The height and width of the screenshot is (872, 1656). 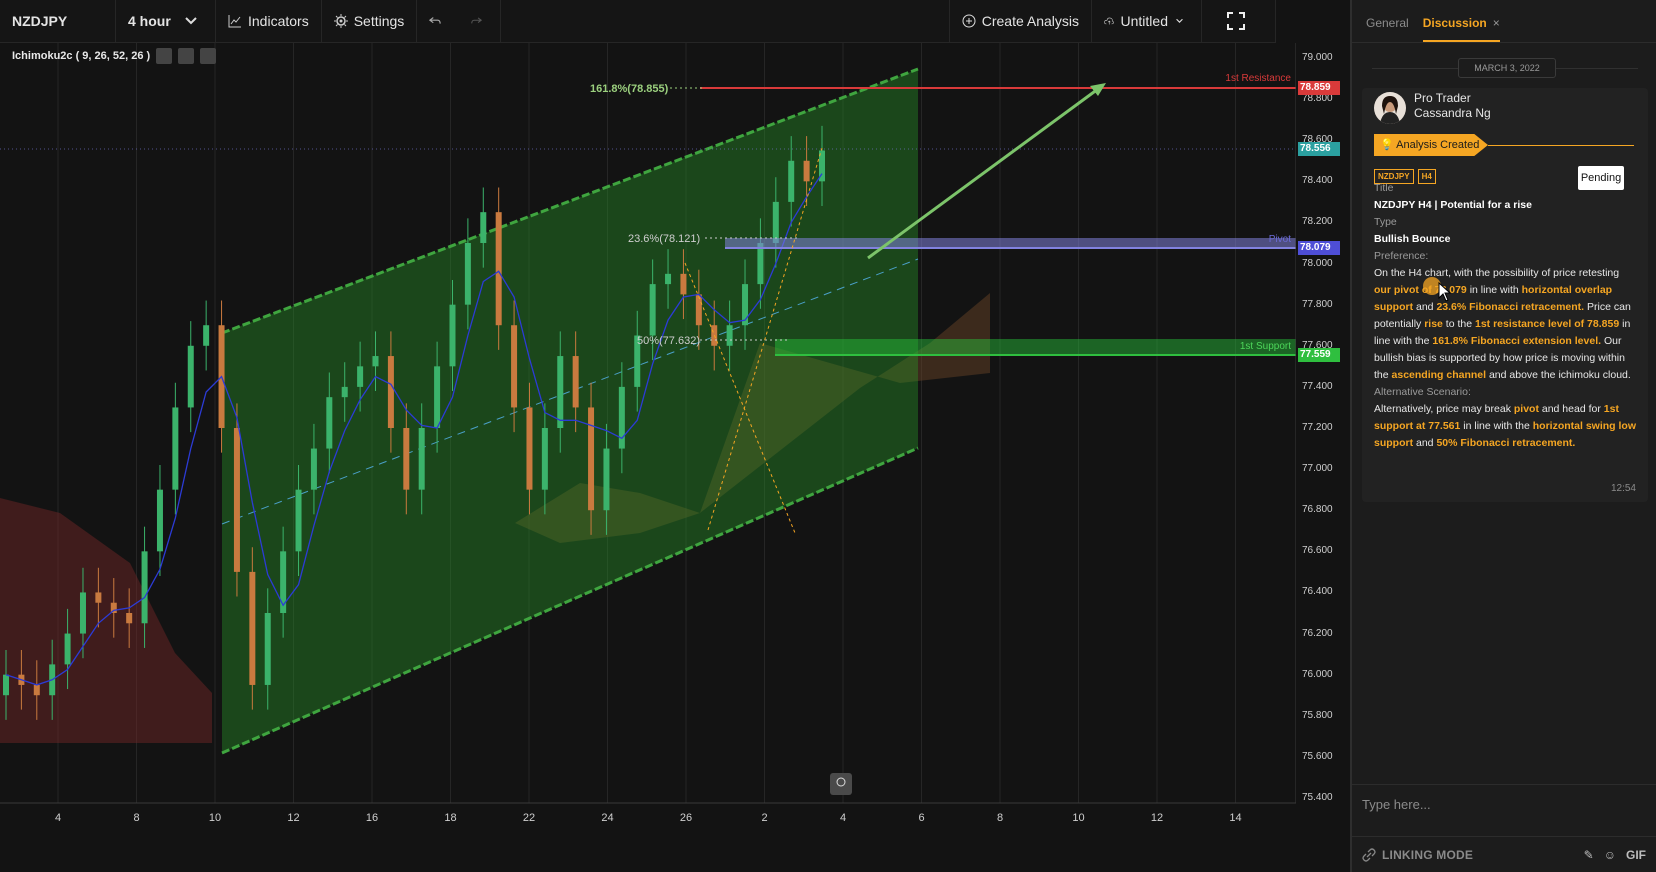 I want to click on redo-icon, so click(x=477, y=20).